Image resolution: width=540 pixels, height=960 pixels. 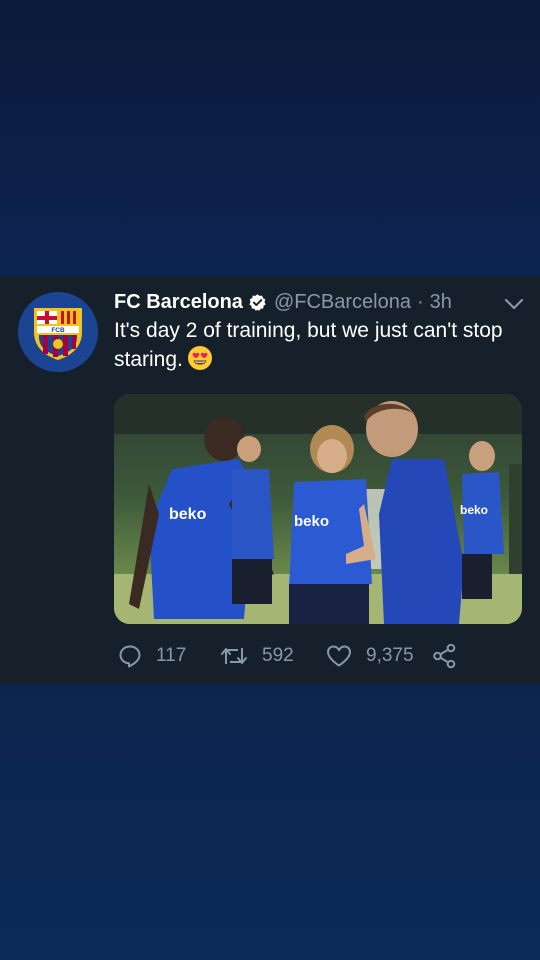 I want to click on like-button: 9,375, so click(x=370, y=656).